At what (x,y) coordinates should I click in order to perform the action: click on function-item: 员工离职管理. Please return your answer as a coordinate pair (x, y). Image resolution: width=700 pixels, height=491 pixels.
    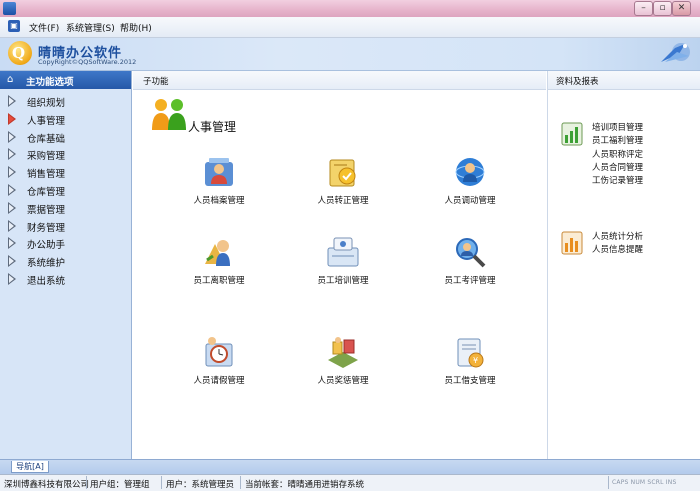
    Looking at the image, I should click on (219, 265).